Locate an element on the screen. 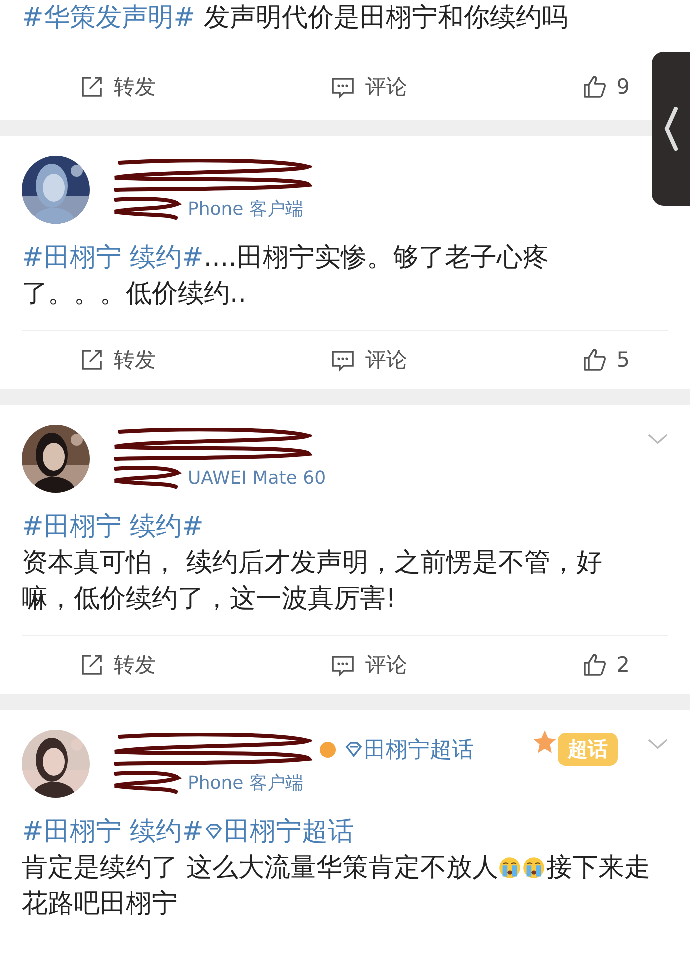 The width and height of the screenshot is (690, 963). chevron-left-icon is located at coordinates (671, 129).